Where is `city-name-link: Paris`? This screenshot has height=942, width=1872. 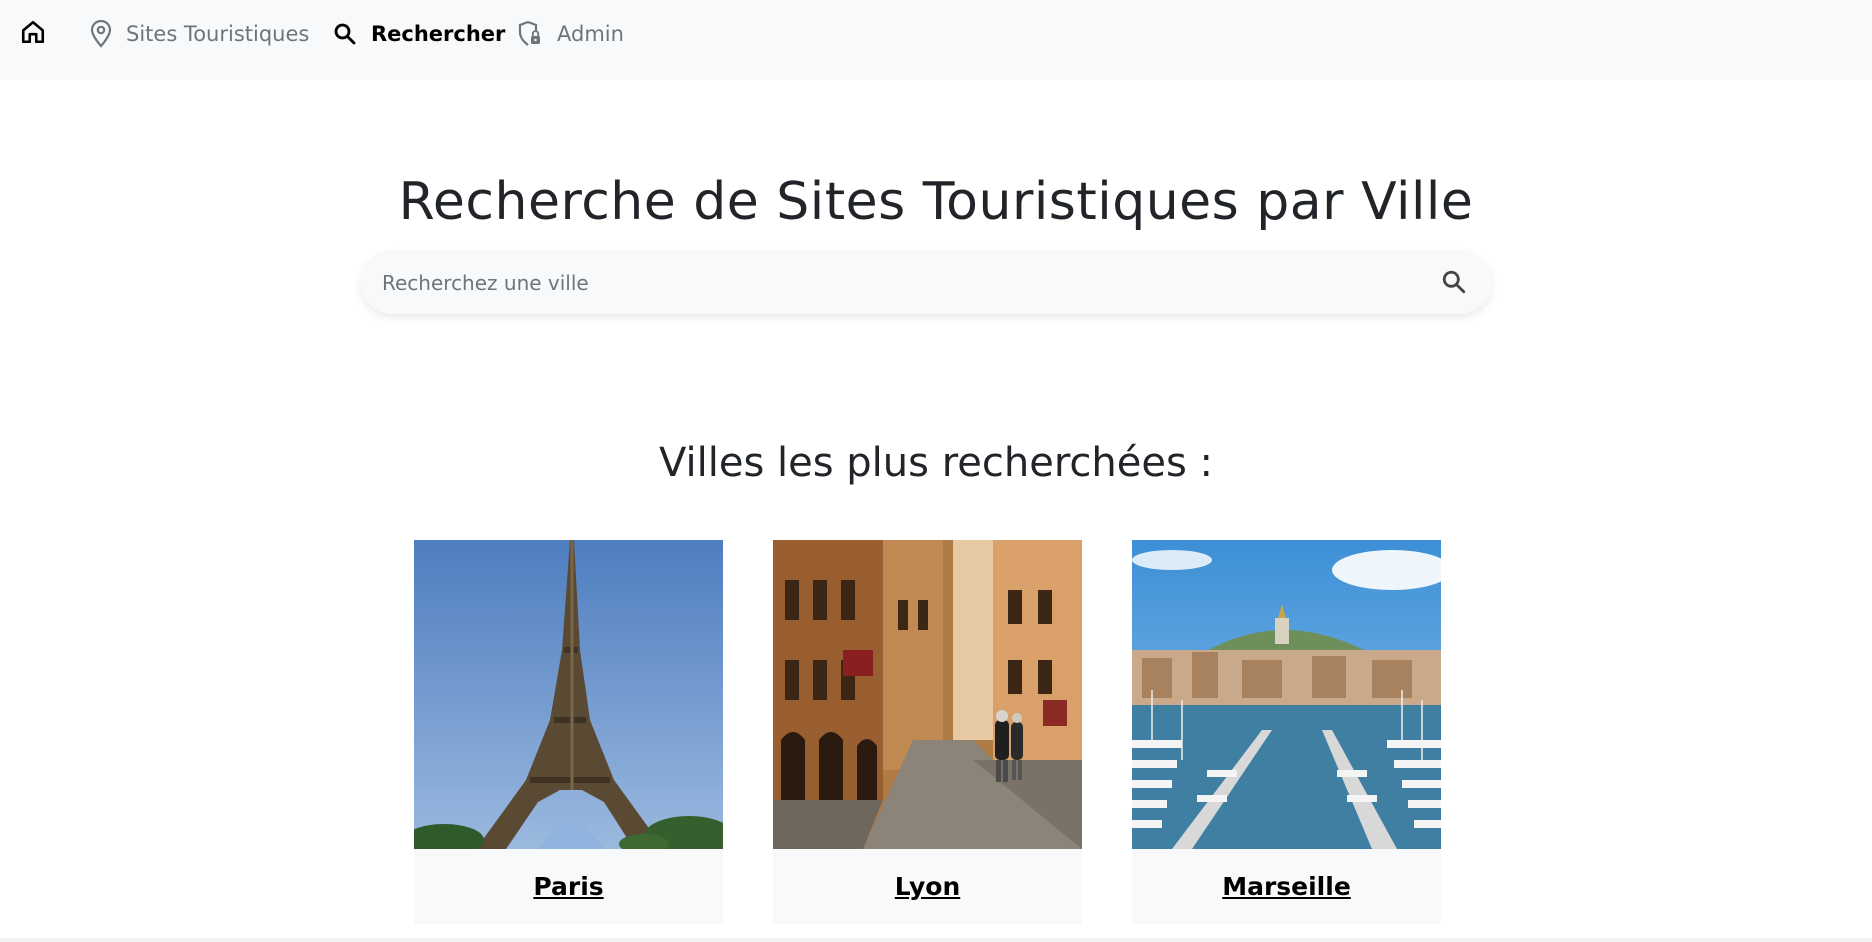
city-name-link: Paris is located at coordinates (568, 886).